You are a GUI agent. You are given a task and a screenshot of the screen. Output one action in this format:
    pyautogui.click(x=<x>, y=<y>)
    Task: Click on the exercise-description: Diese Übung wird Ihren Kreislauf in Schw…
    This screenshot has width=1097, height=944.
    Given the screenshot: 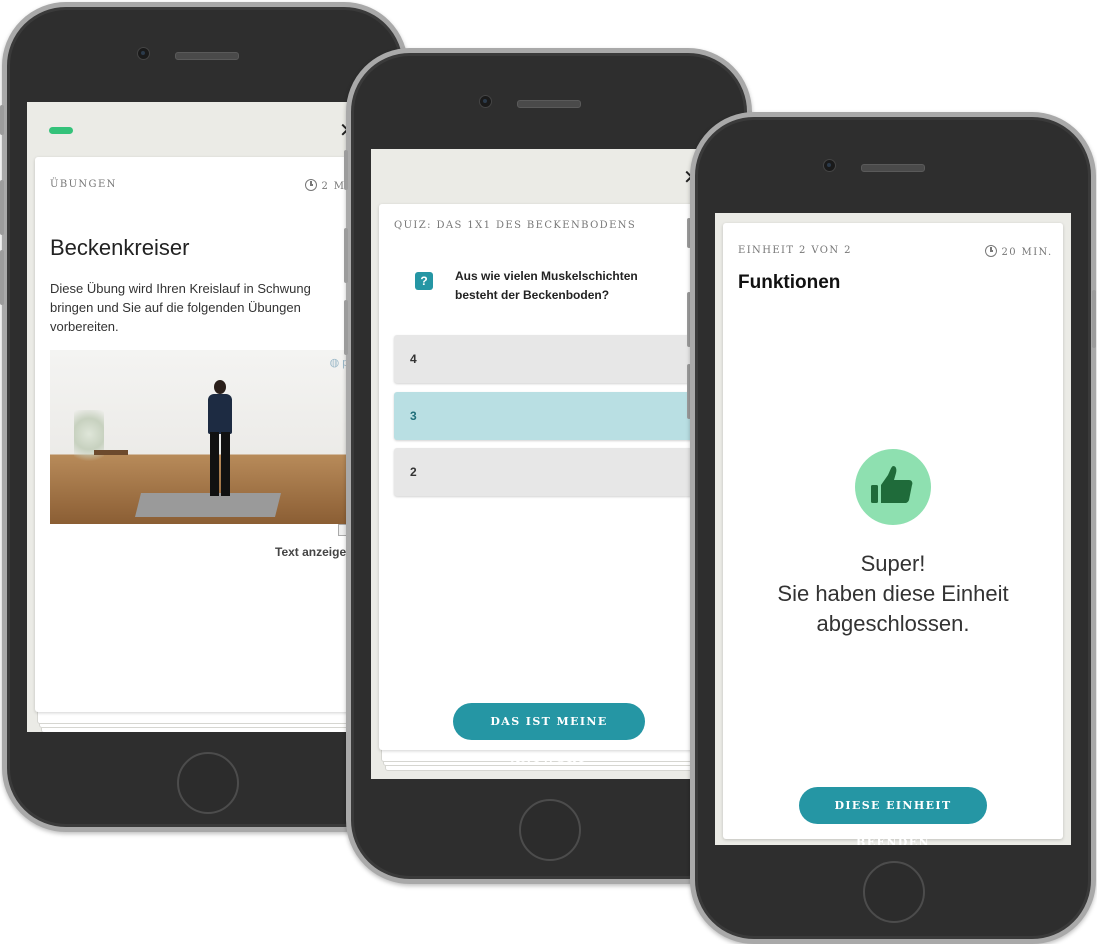 What is the action you would take?
    pyautogui.click(x=180, y=307)
    